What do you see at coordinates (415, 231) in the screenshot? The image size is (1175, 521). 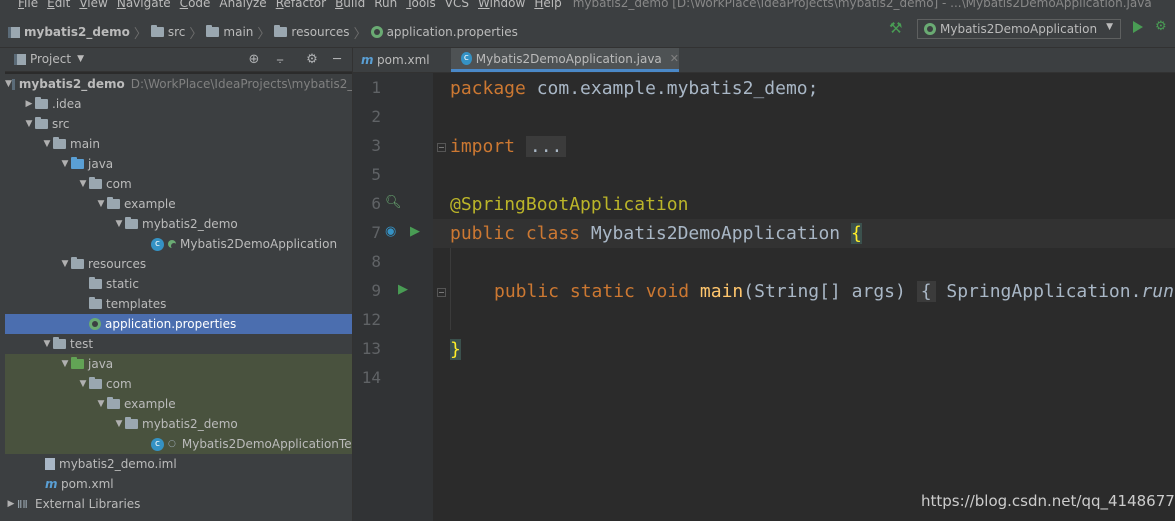 I see `run-class-icon: ▶` at bounding box center [415, 231].